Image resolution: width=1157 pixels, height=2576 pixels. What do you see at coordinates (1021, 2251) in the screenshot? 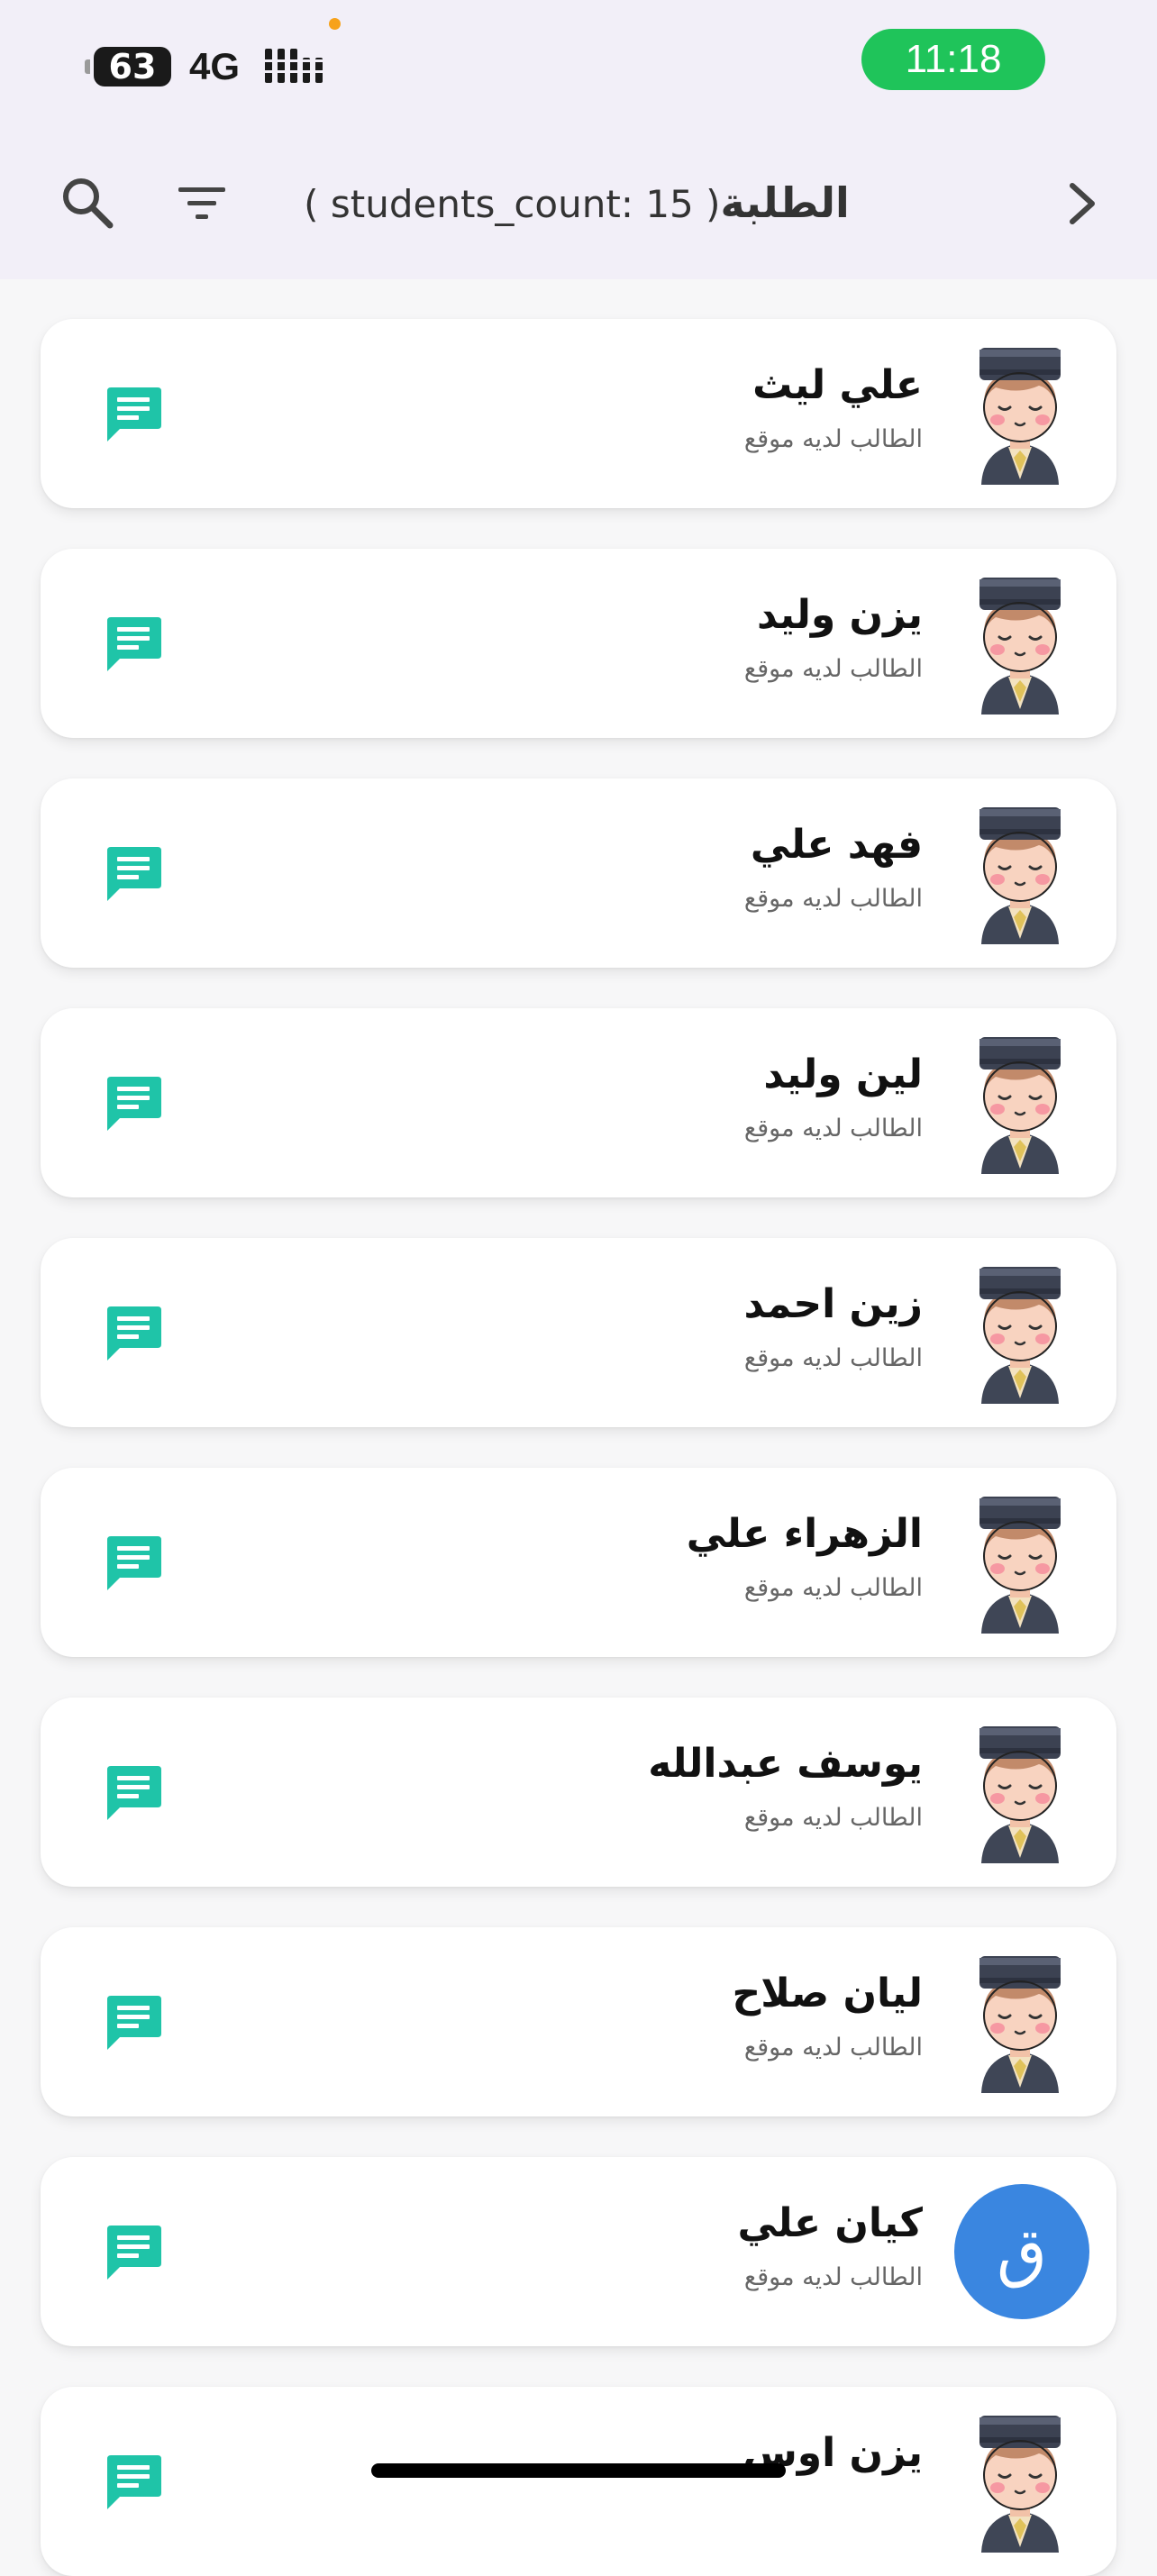
I see `initial-avatar: ق` at bounding box center [1021, 2251].